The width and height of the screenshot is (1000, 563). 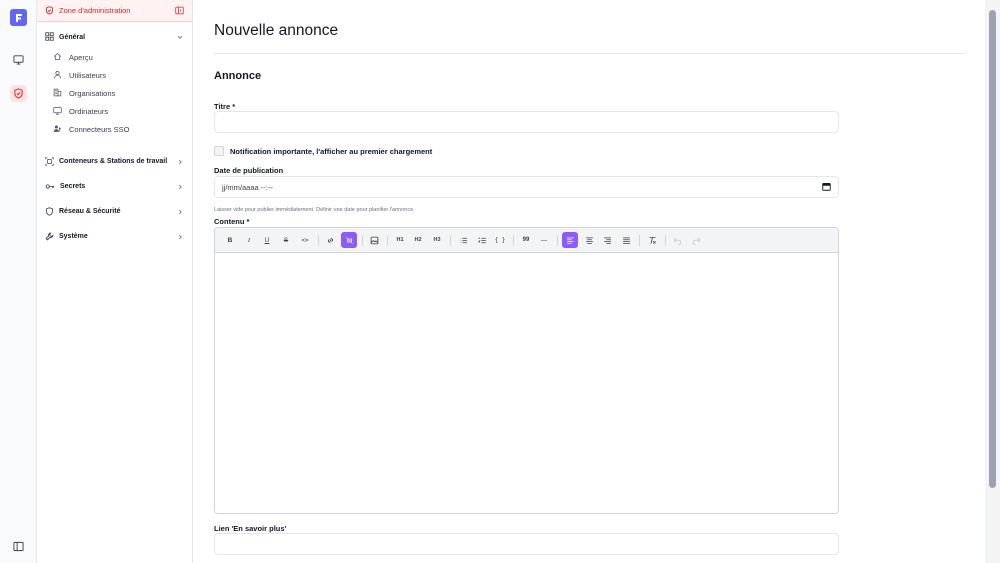 I want to click on sidebar-item-label: Connecteurs SSO, so click(x=99, y=129).